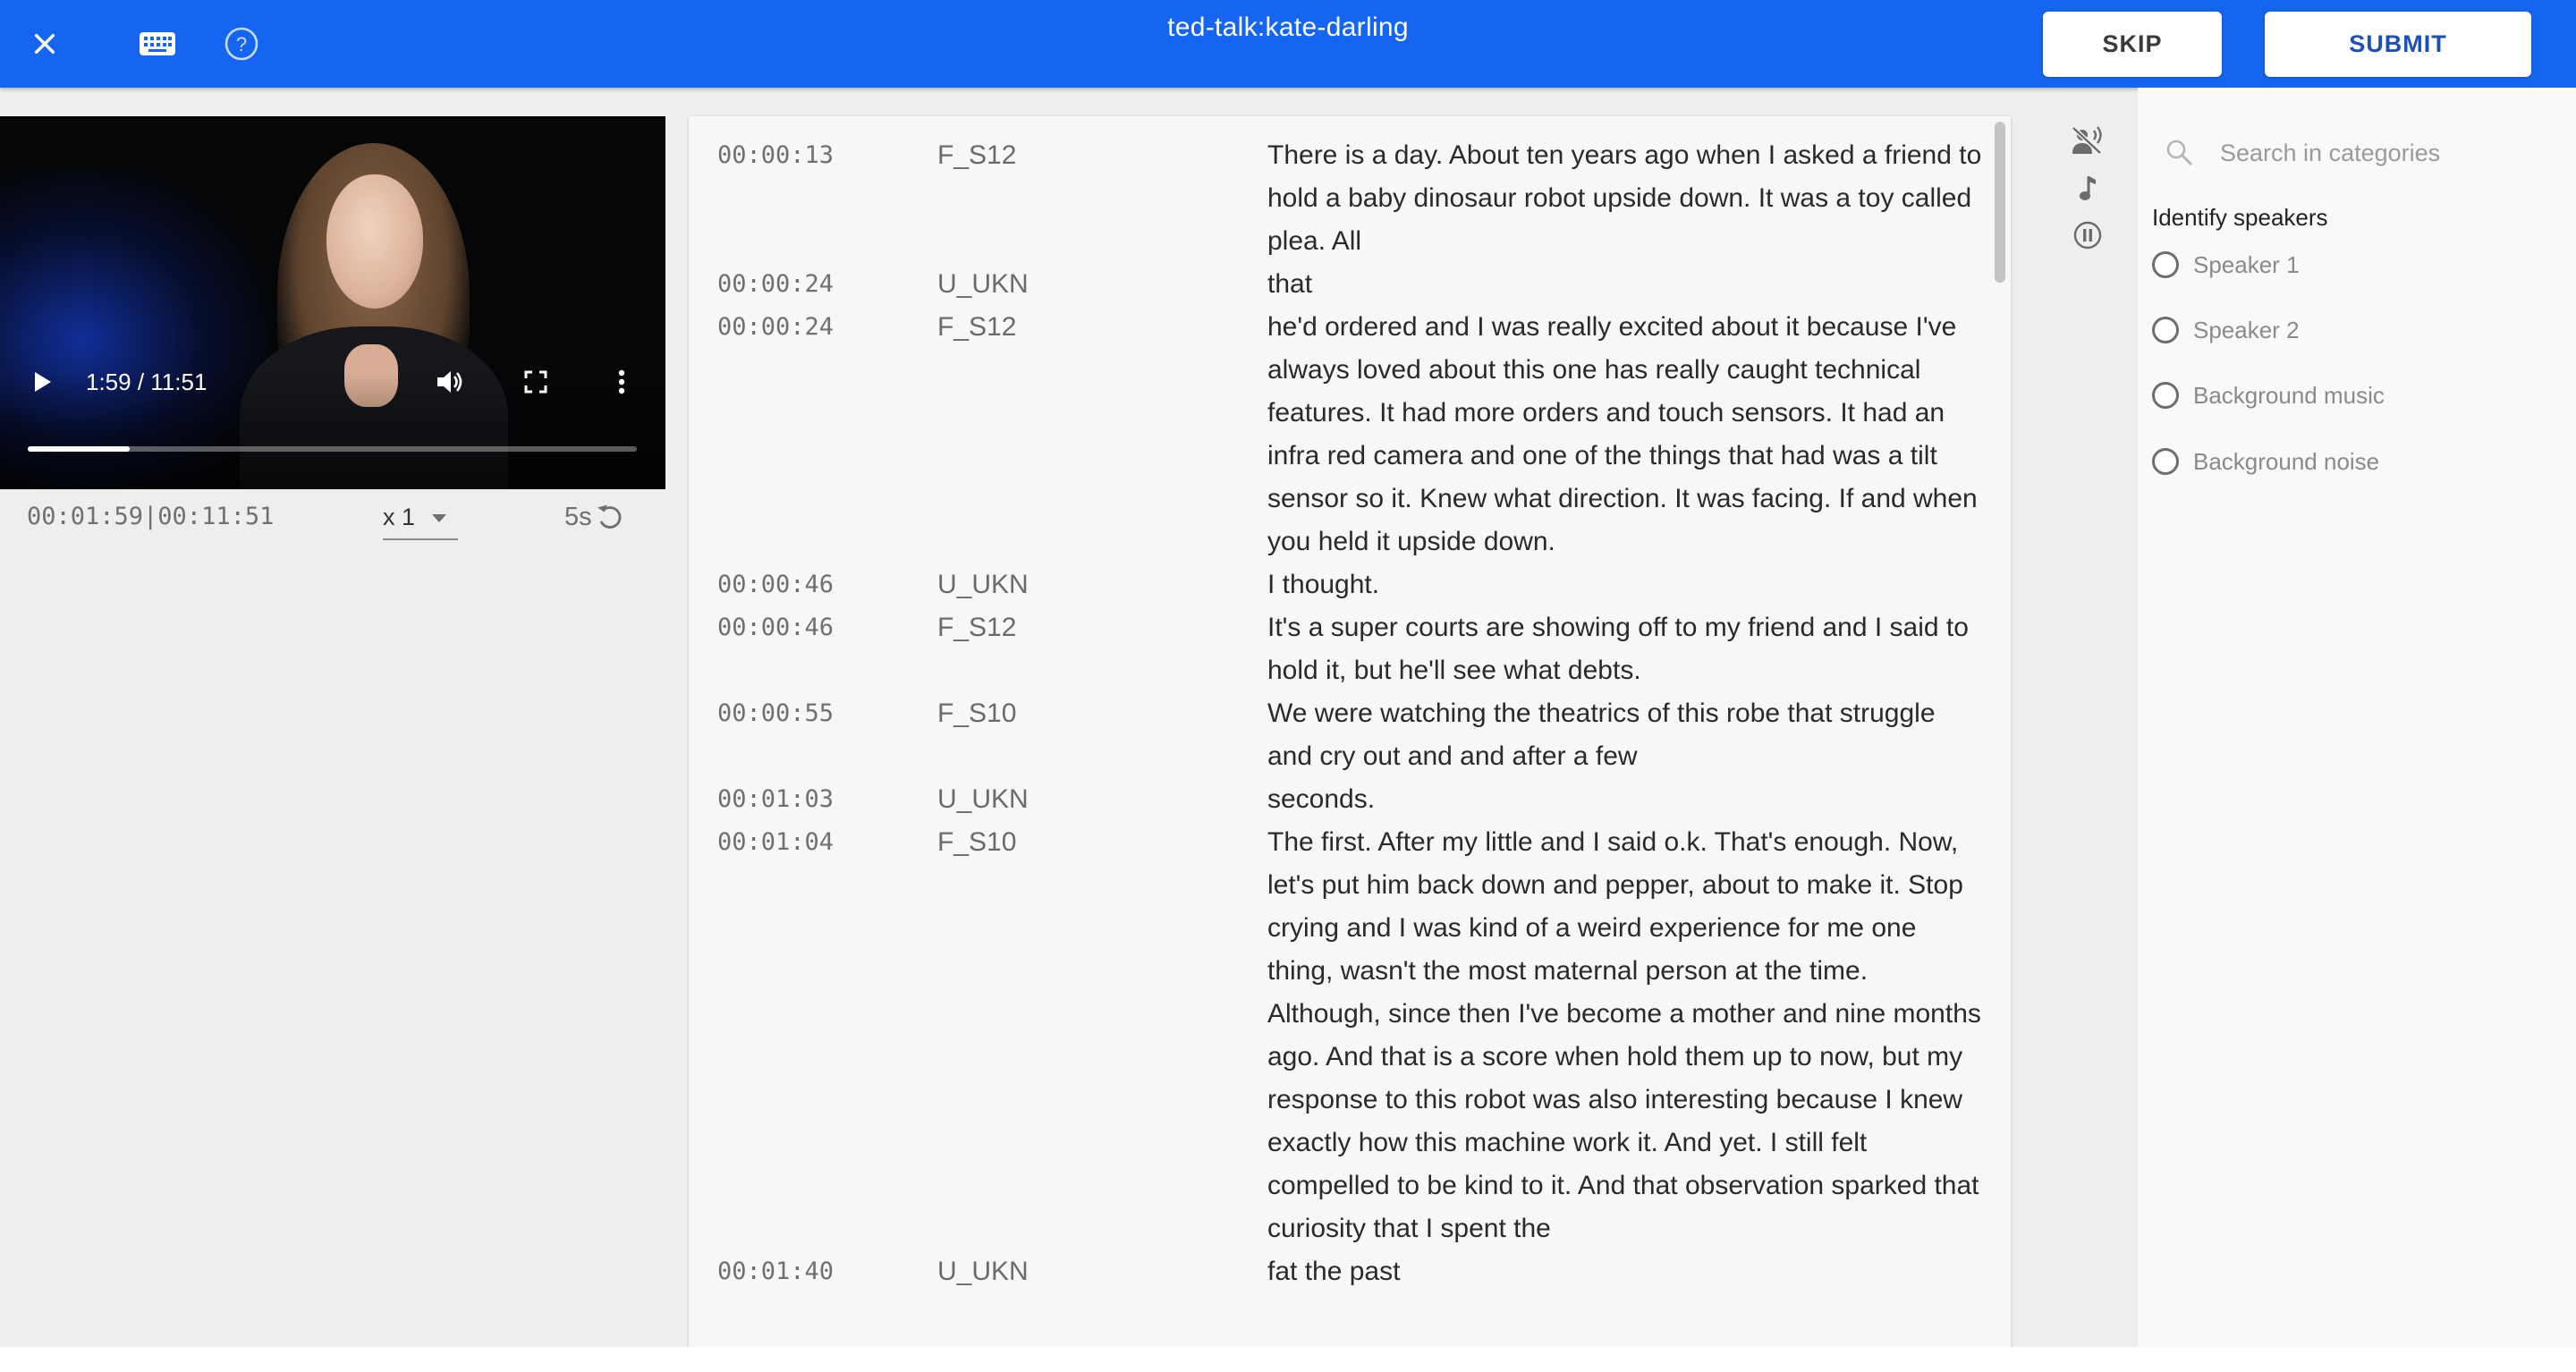 This screenshot has width=2576, height=1372. I want to click on search-icon, so click(2179, 152).